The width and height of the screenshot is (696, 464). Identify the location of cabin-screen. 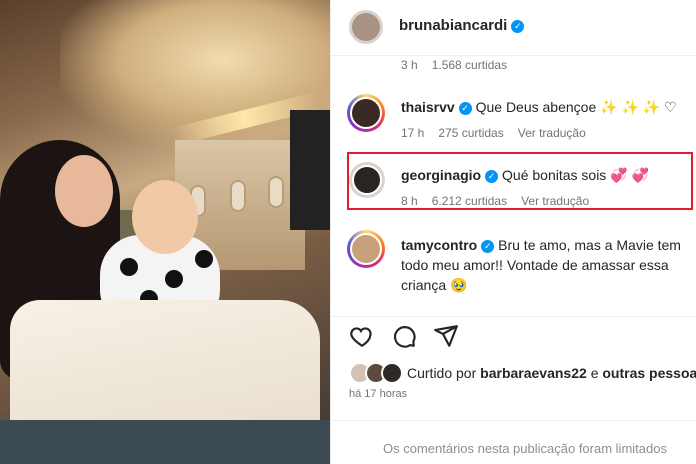
(310, 170).